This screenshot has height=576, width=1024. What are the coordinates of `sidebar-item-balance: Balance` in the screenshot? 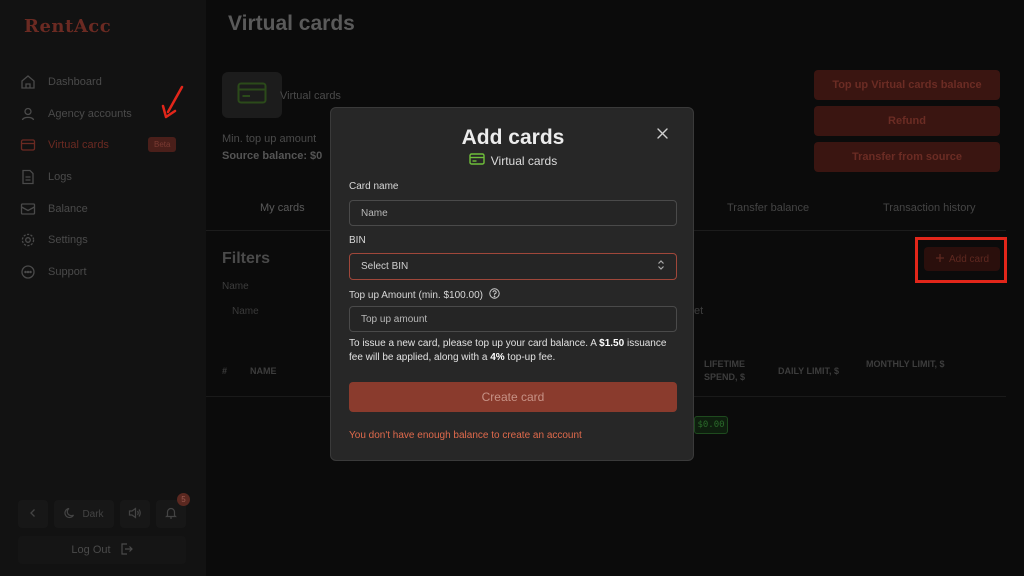 It's located at (105, 209).